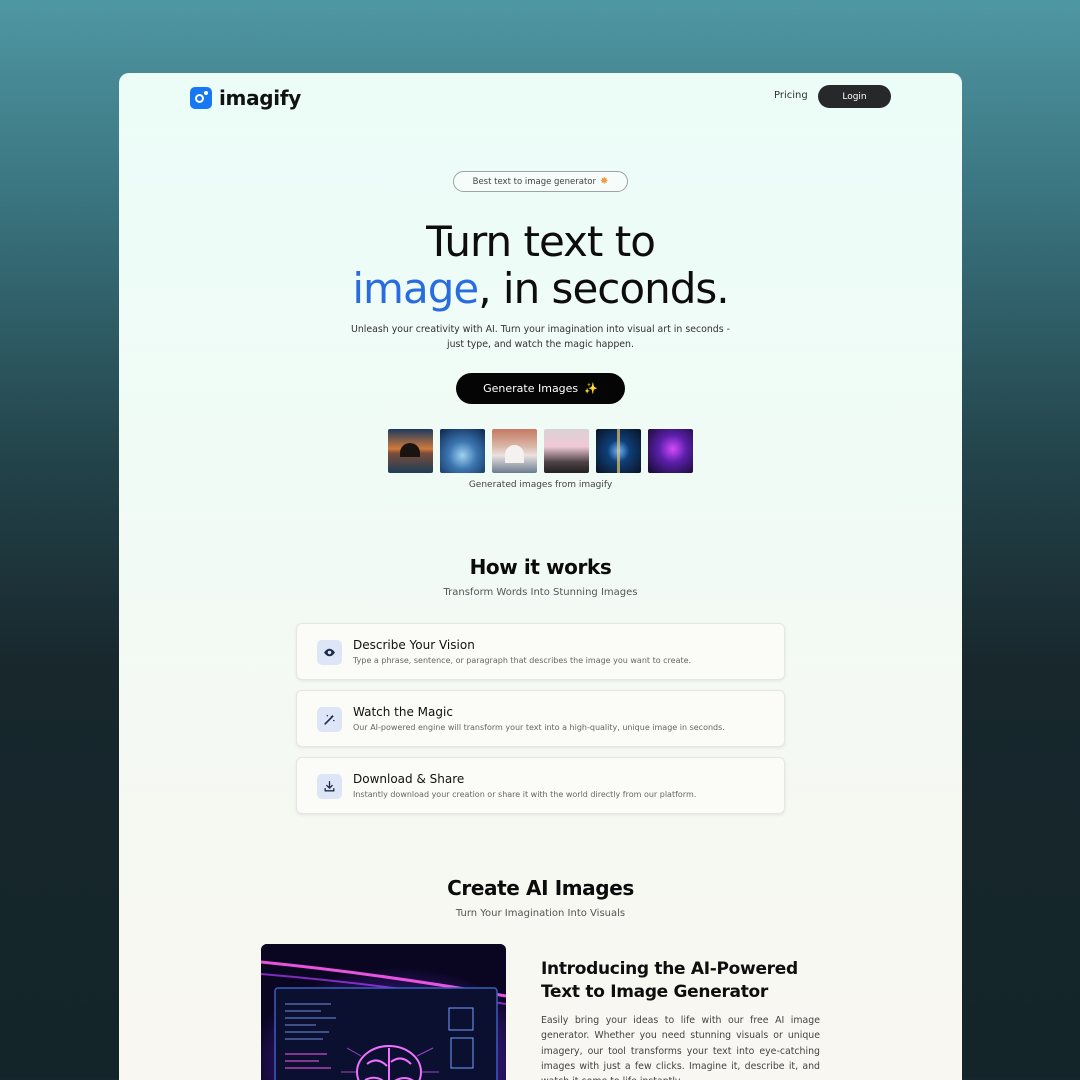 The height and width of the screenshot is (1080, 1080). Describe the element at coordinates (670, 451) in the screenshot. I see `sample-image-neon-room` at that location.